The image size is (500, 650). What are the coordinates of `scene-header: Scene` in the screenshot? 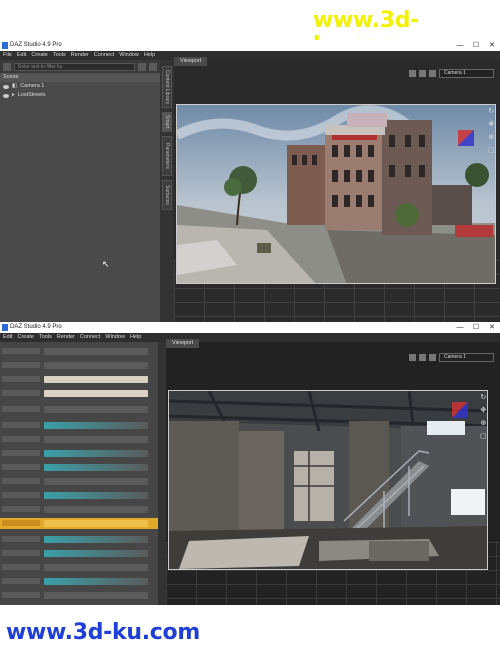 It's located at (80, 77).